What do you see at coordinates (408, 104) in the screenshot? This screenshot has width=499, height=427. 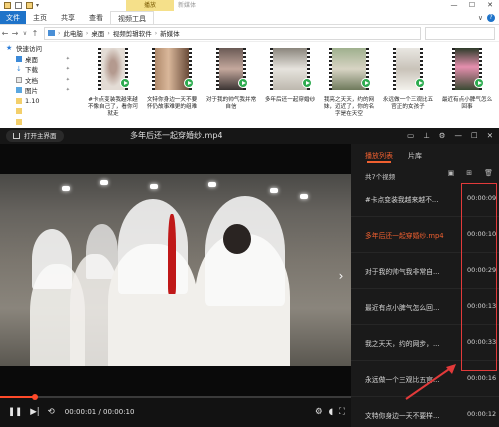 I see `file-name: 永远做一个三观比五官正的女孩子` at bounding box center [408, 104].